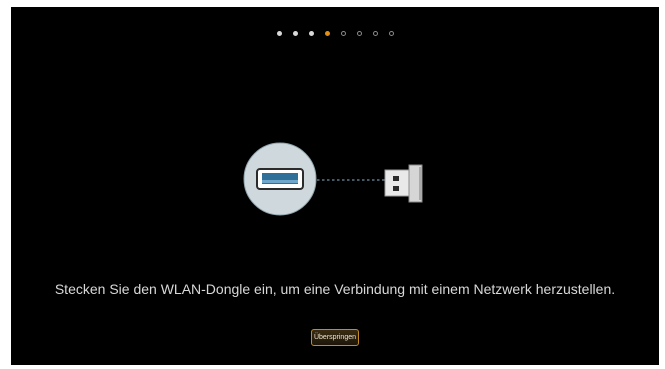 This screenshot has height=369, width=665. What do you see at coordinates (327, 33) in the screenshot?
I see `progress-dot-current` at bounding box center [327, 33].